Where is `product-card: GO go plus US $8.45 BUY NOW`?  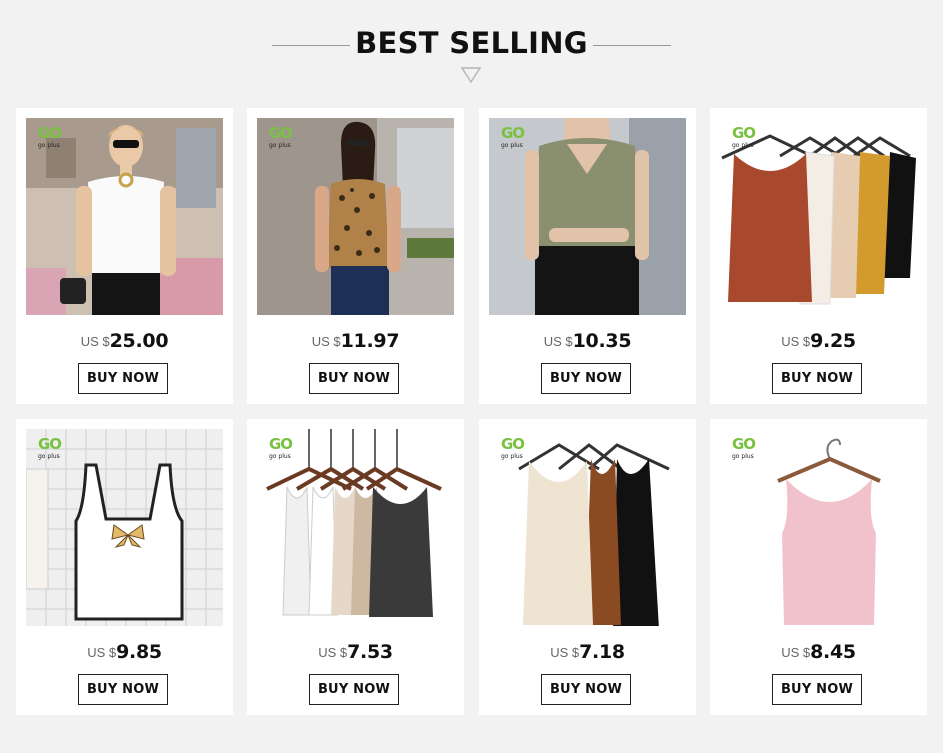 product-card: GO go plus US $8.45 BUY NOW is located at coordinates (818, 567).